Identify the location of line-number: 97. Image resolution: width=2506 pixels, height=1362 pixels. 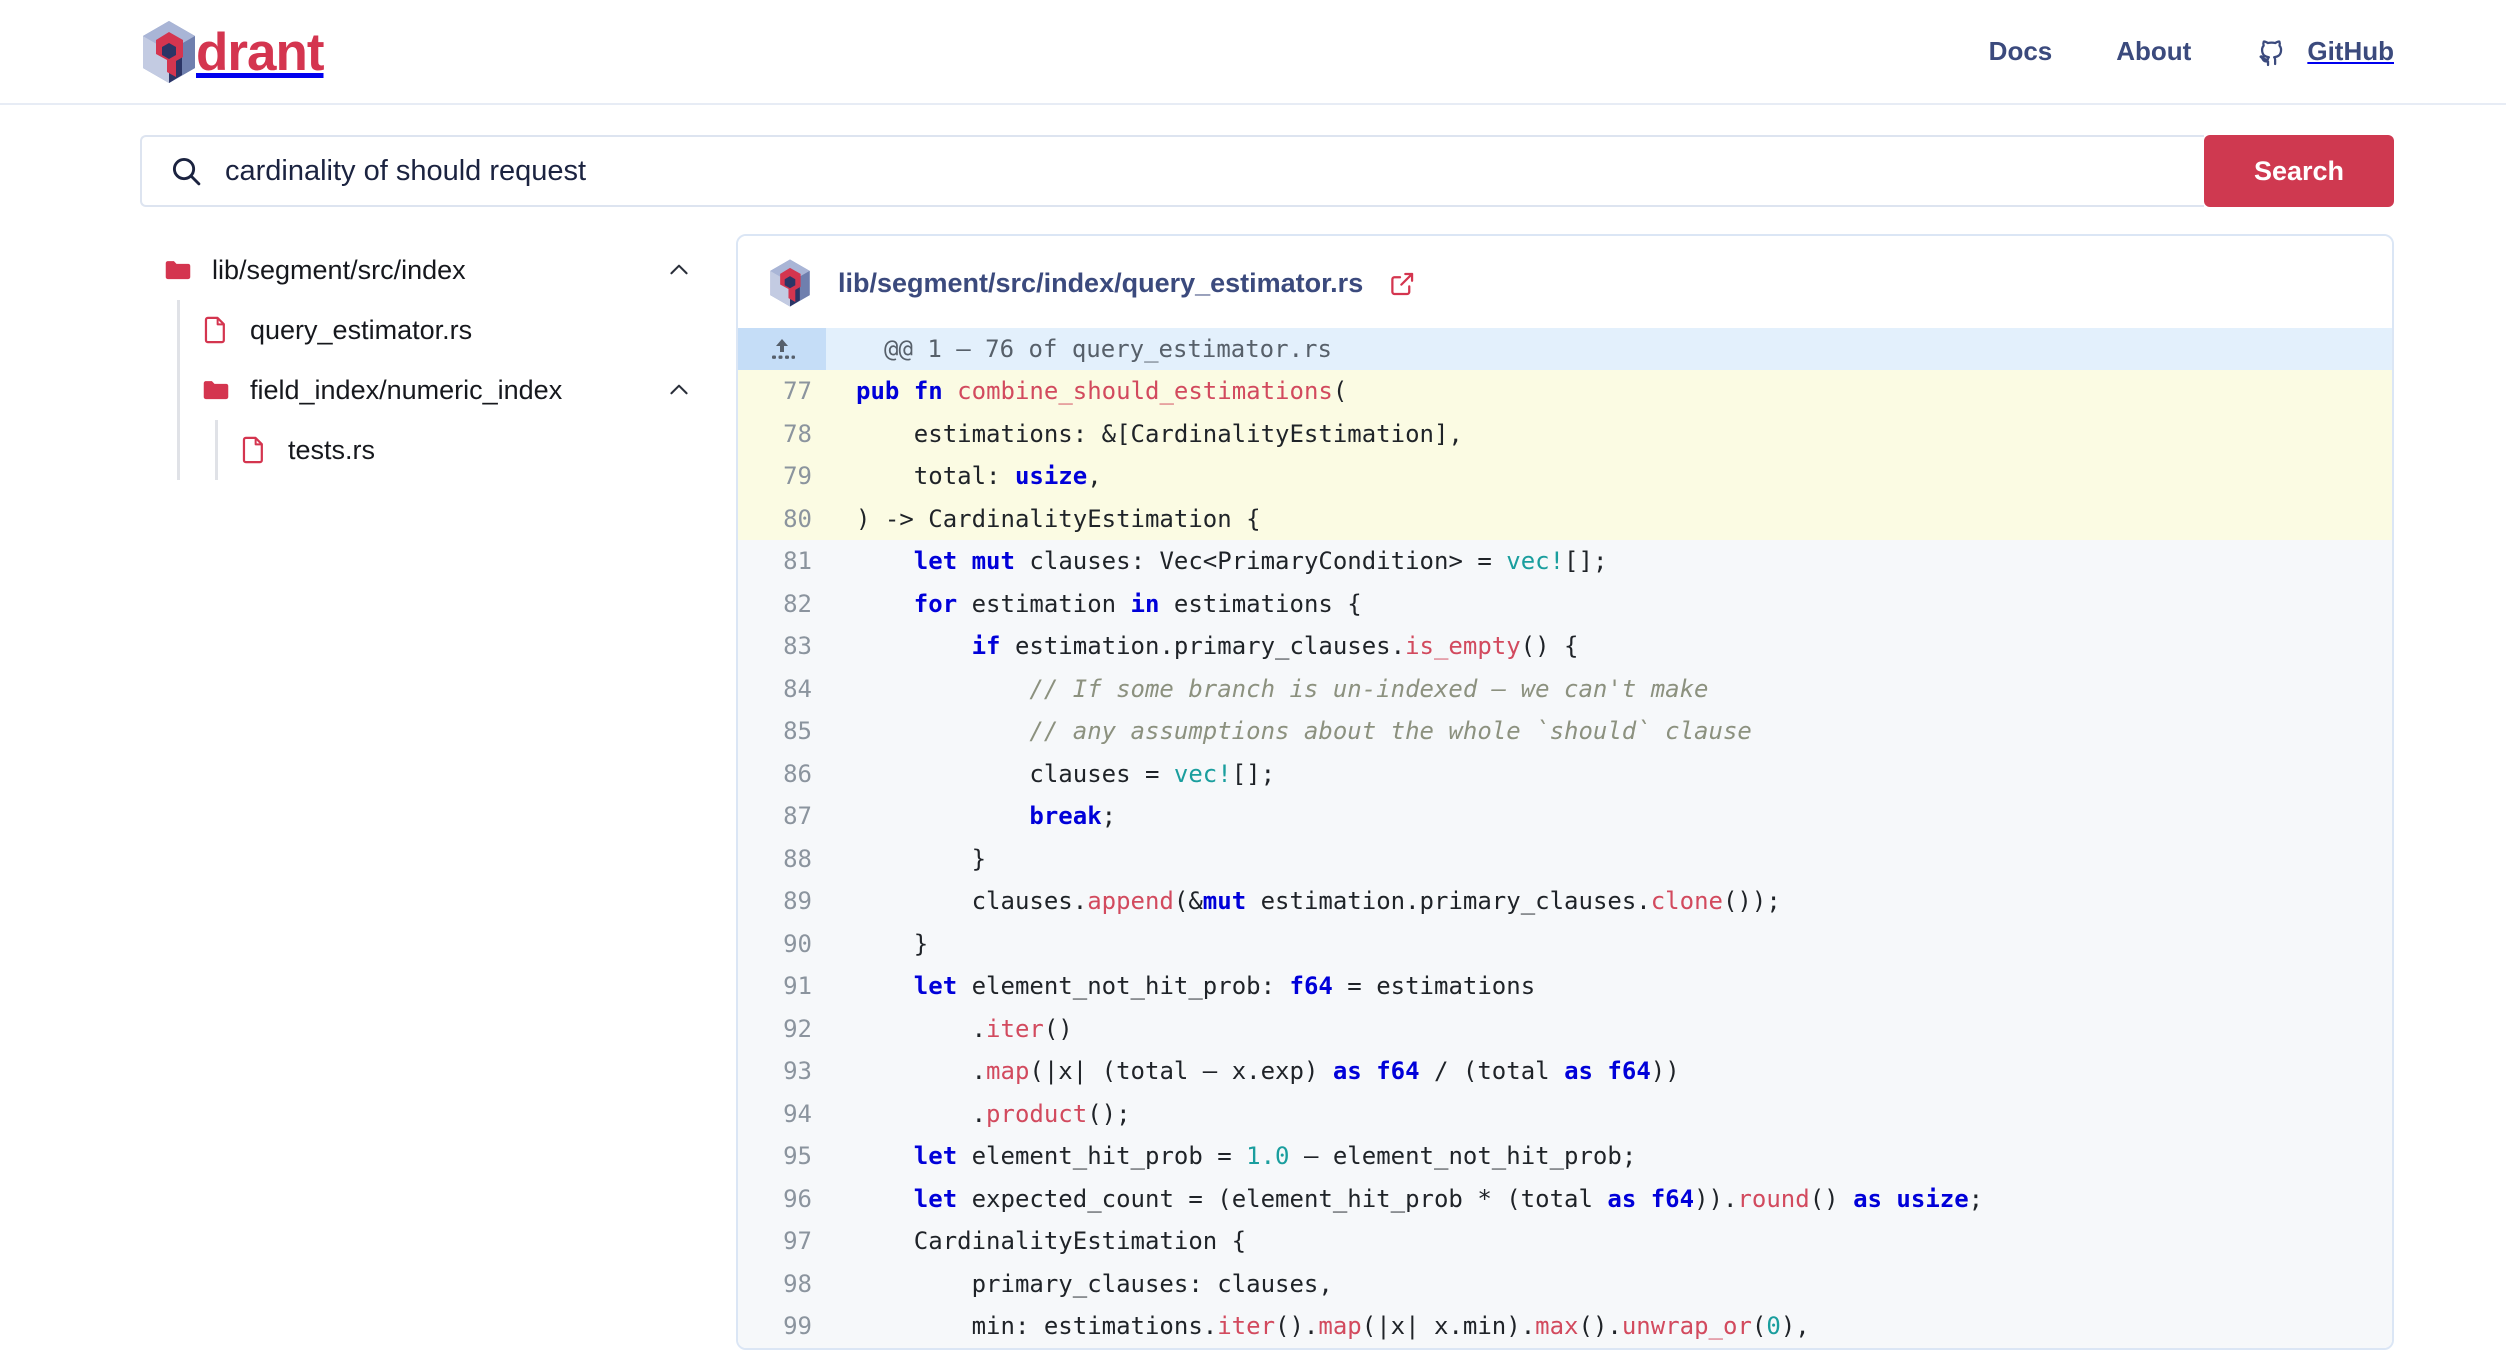
(797, 1241).